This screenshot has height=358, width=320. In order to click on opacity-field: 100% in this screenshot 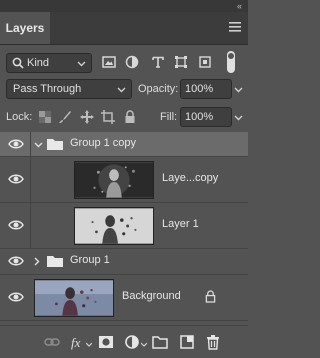, I will do `click(206, 89)`.